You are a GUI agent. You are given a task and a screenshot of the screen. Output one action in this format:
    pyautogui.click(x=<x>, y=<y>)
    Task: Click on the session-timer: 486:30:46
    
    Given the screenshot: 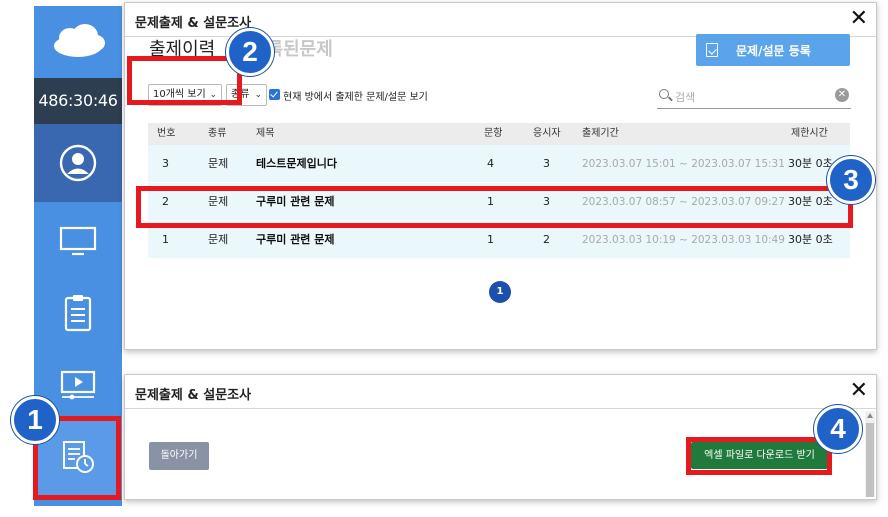 What is the action you would take?
    pyautogui.click(x=78, y=101)
    